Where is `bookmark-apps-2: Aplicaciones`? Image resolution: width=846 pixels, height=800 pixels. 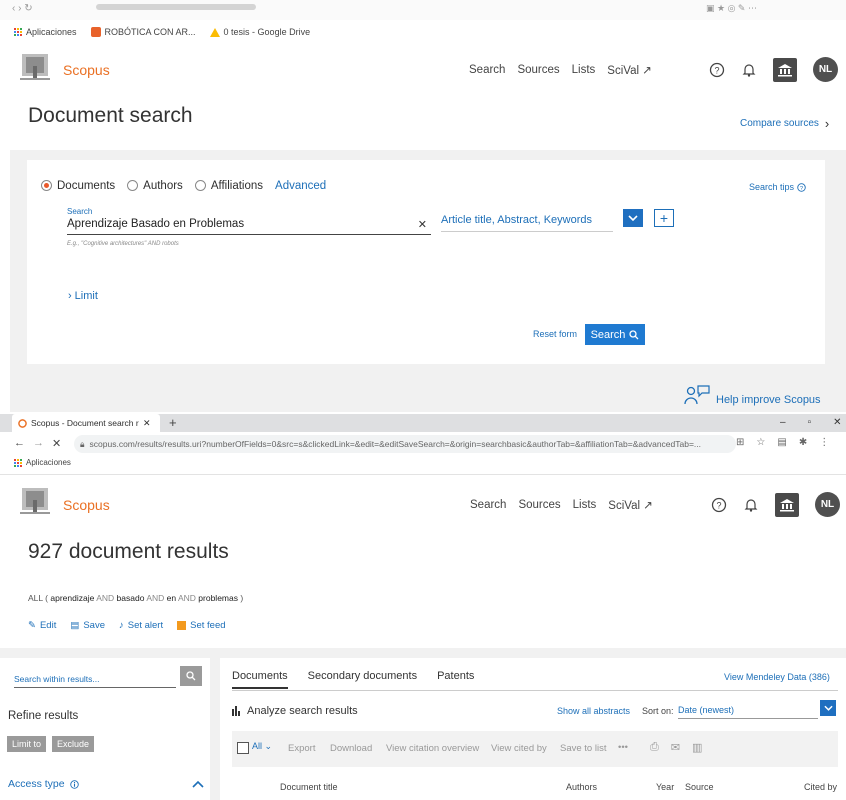 bookmark-apps-2: Aplicaciones is located at coordinates (42, 462).